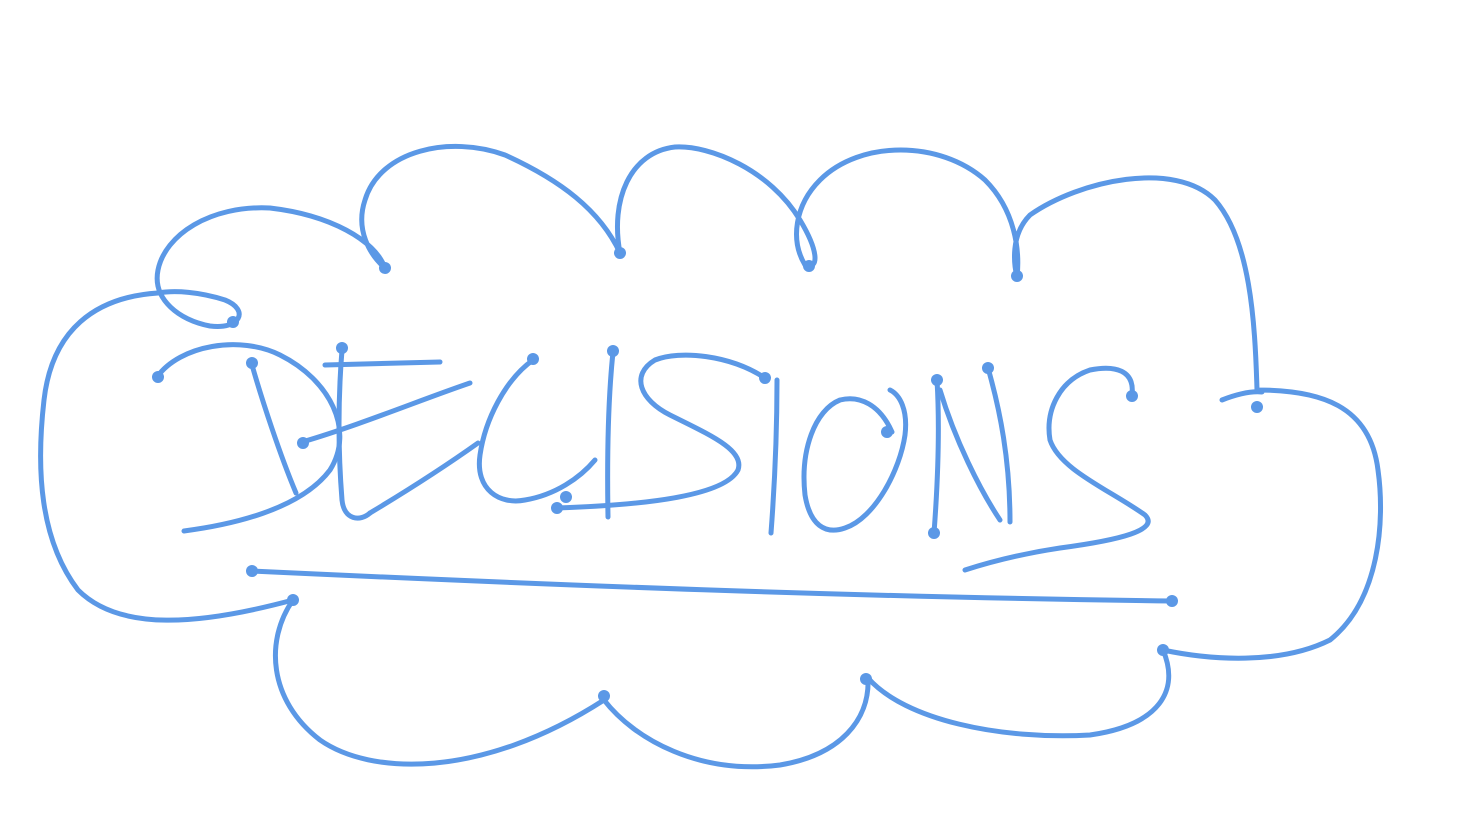 The height and width of the screenshot is (828, 1472). What do you see at coordinates (424, 478) in the screenshot?
I see `letter-e-bottom-bar` at bounding box center [424, 478].